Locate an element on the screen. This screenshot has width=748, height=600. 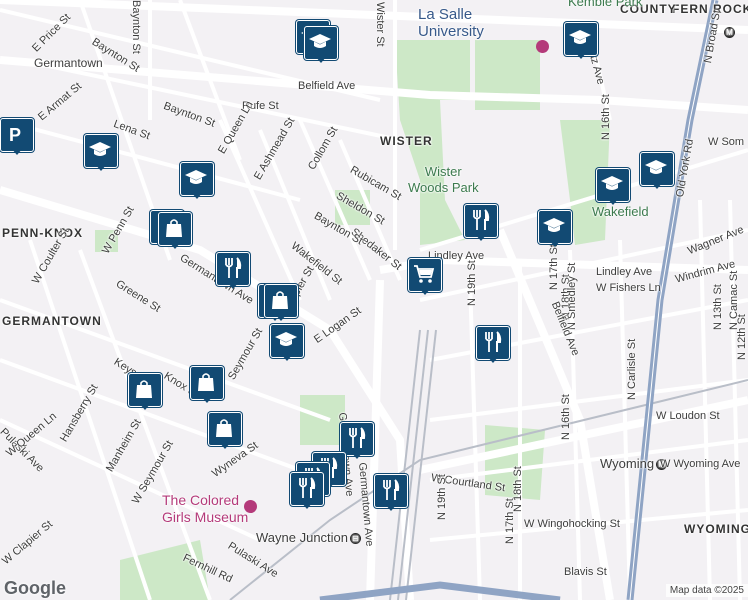
street-label: N 12th St is located at coordinates (742, 337).